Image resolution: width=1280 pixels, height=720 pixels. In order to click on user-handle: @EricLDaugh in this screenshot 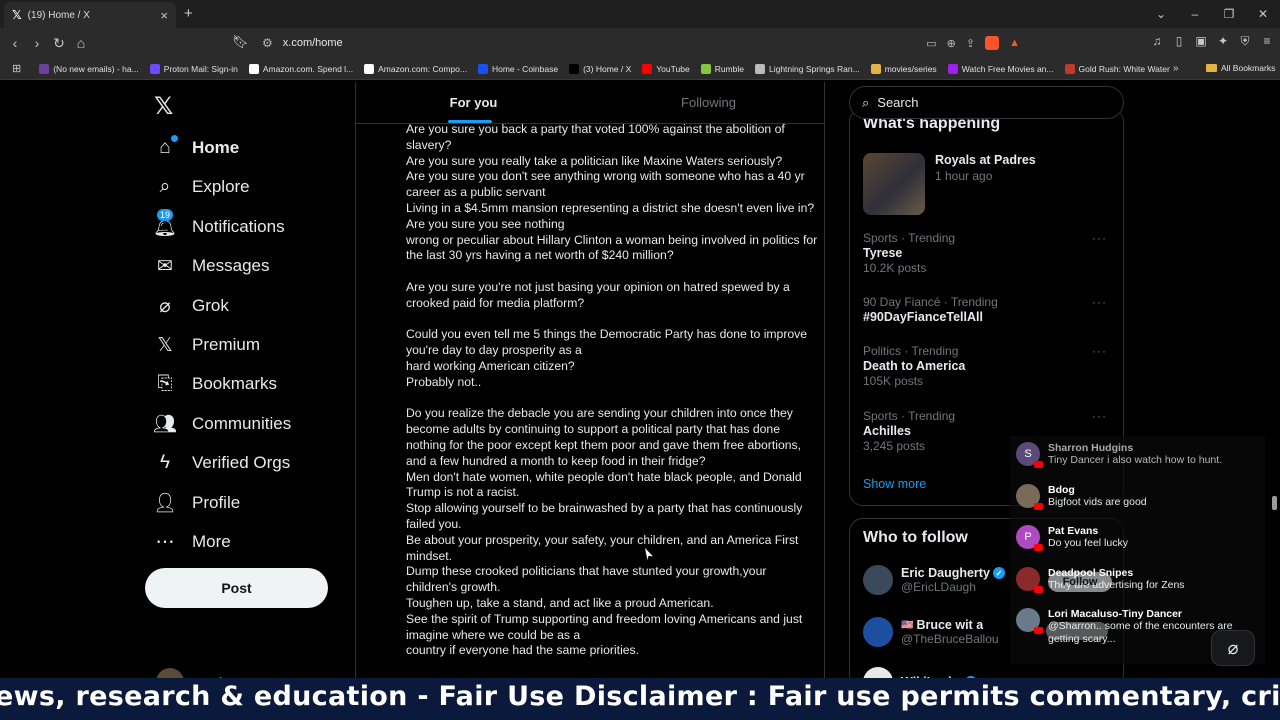, I will do `click(938, 587)`.